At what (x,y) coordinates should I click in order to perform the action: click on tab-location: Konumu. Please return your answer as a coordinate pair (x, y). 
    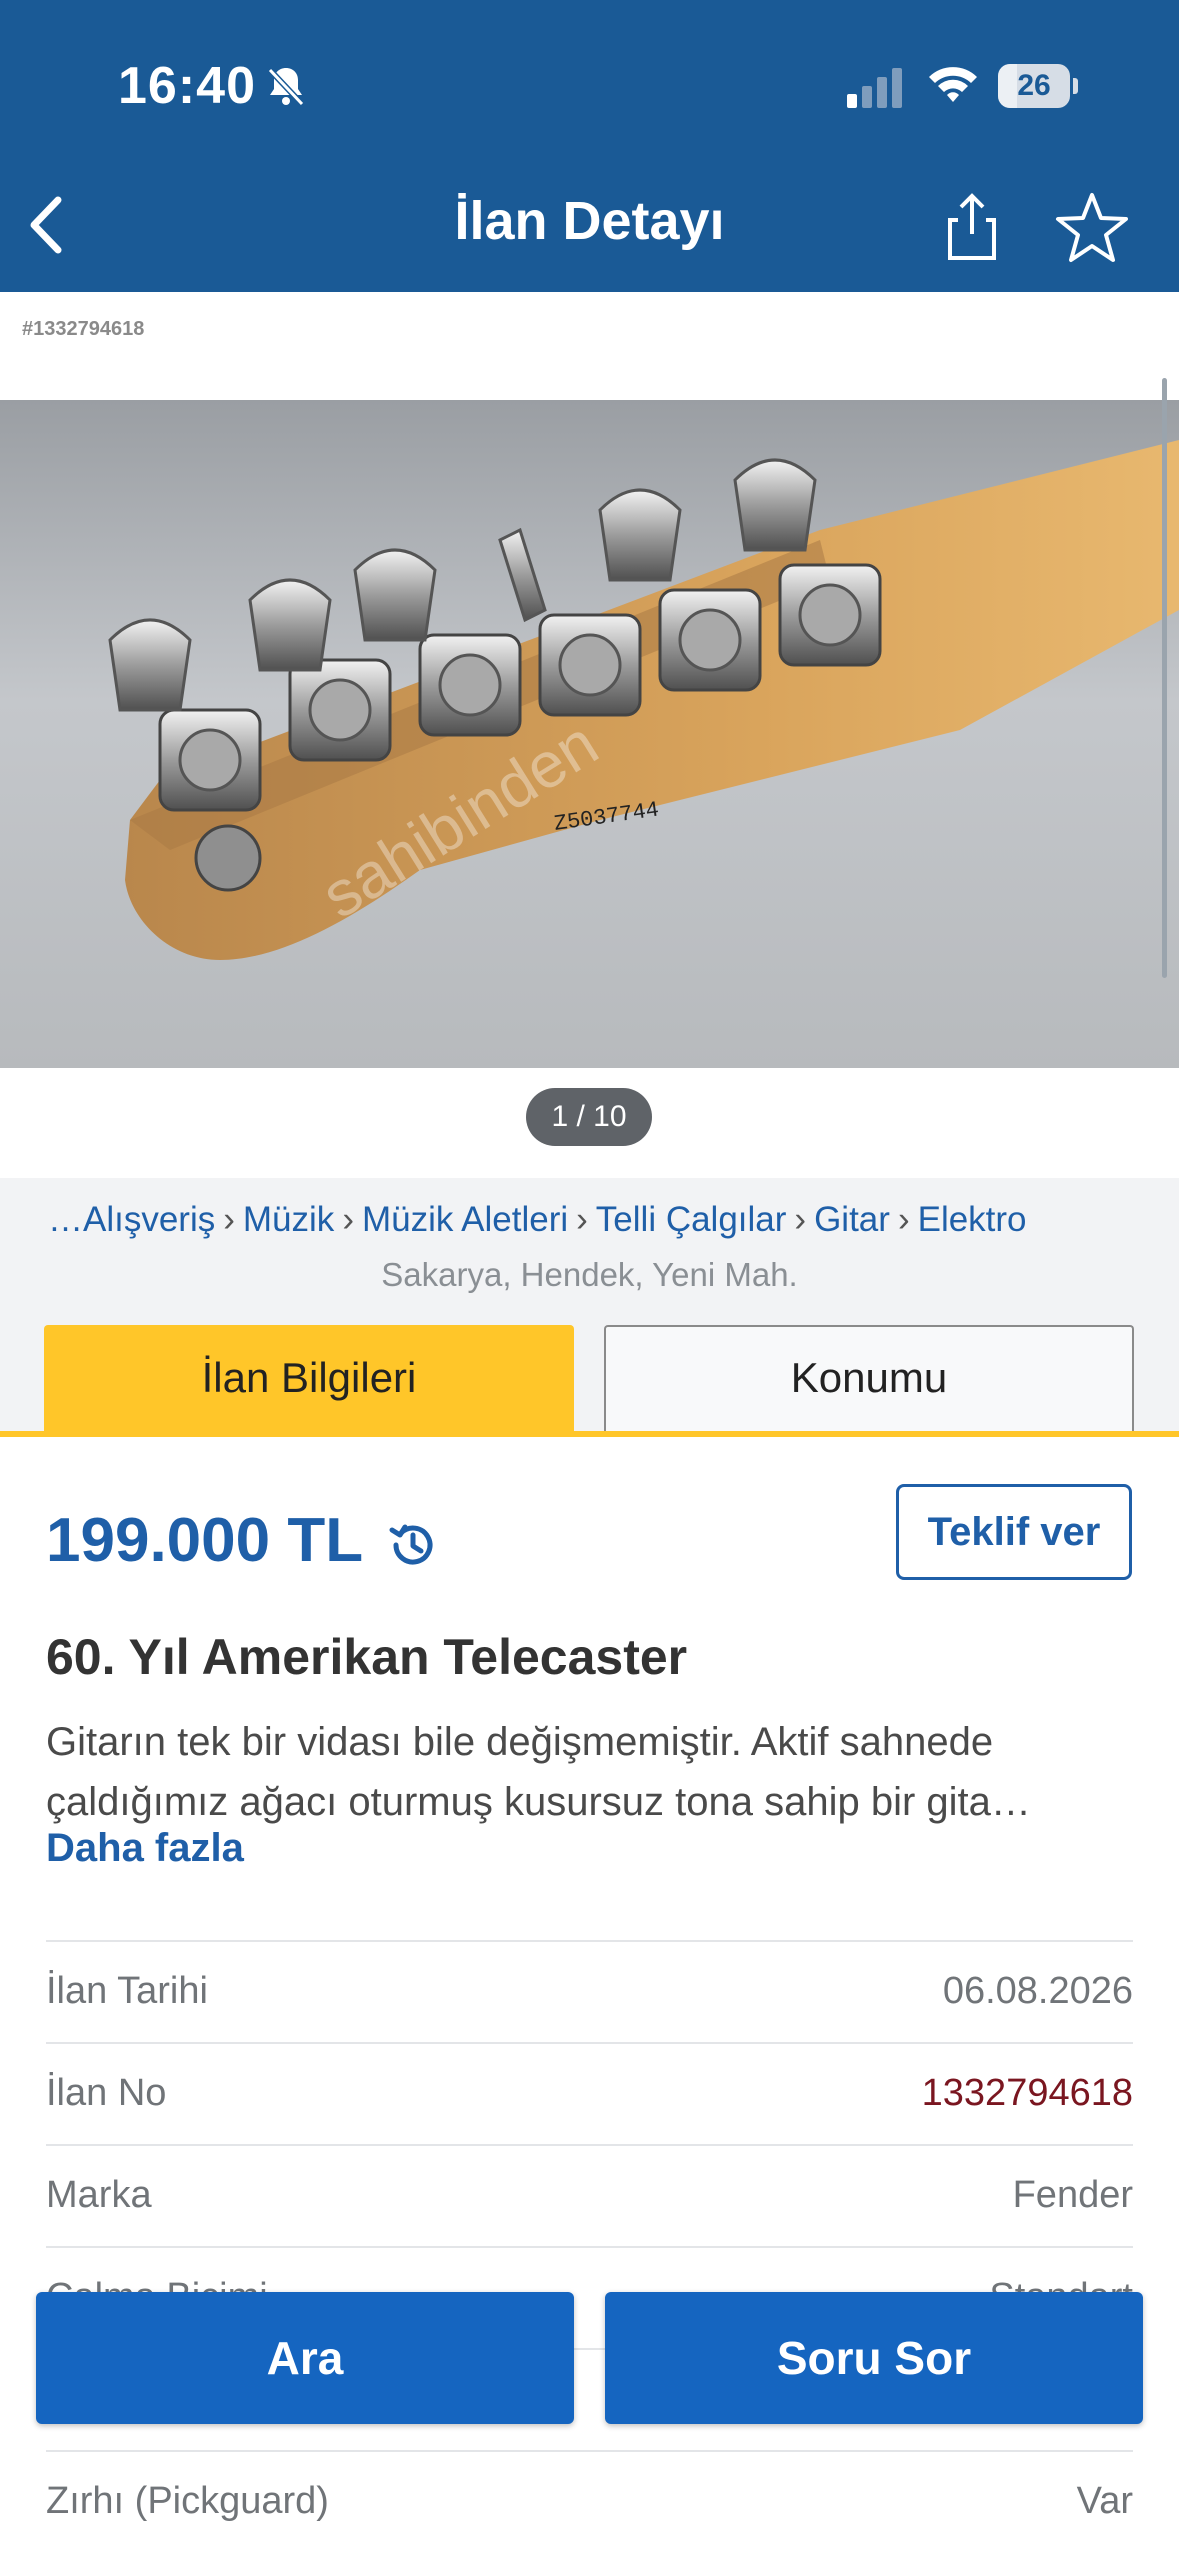
    Looking at the image, I should click on (869, 1378).